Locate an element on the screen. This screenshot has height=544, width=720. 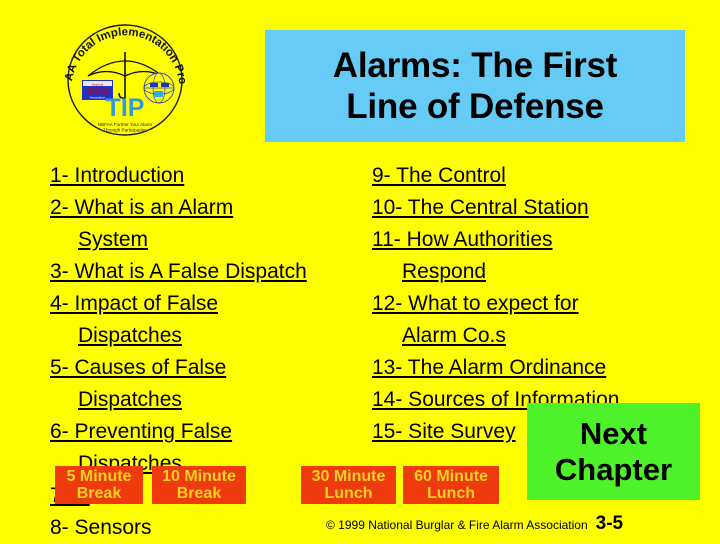
toc-link-13: 13- The Alarm Ordinance is located at coordinates (489, 367).